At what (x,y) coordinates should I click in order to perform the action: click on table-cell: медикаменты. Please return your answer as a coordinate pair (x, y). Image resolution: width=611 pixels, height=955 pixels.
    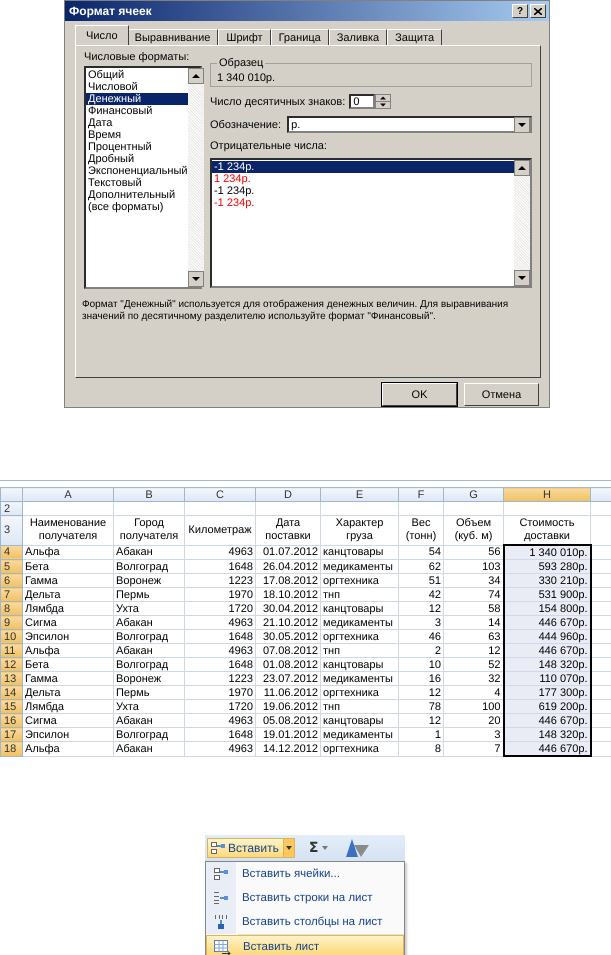
    Looking at the image, I should click on (359, 679).